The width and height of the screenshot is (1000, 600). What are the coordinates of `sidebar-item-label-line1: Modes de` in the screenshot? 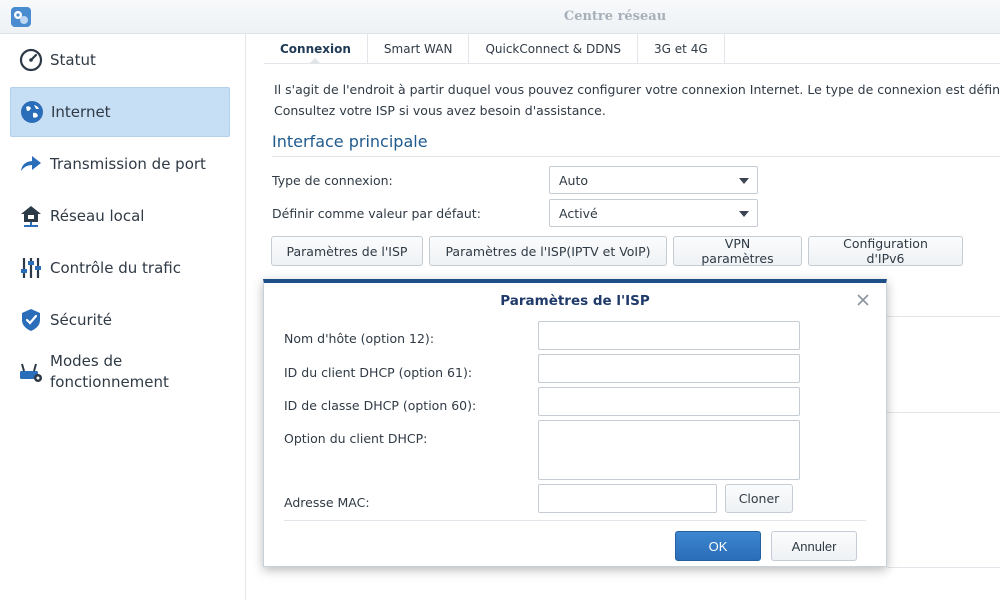 It's located at (86, 361).